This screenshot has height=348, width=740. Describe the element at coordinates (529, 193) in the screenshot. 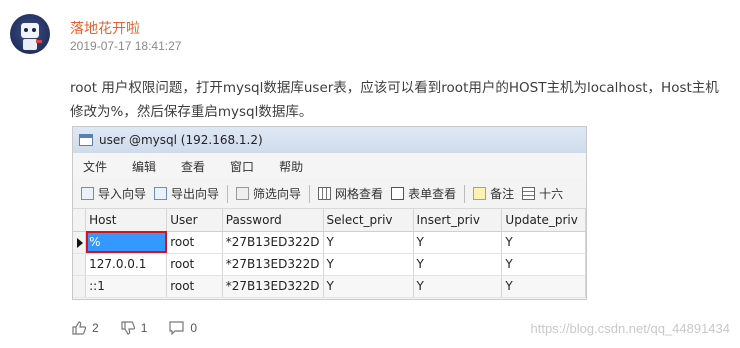

I see `hex-icon` at that location.